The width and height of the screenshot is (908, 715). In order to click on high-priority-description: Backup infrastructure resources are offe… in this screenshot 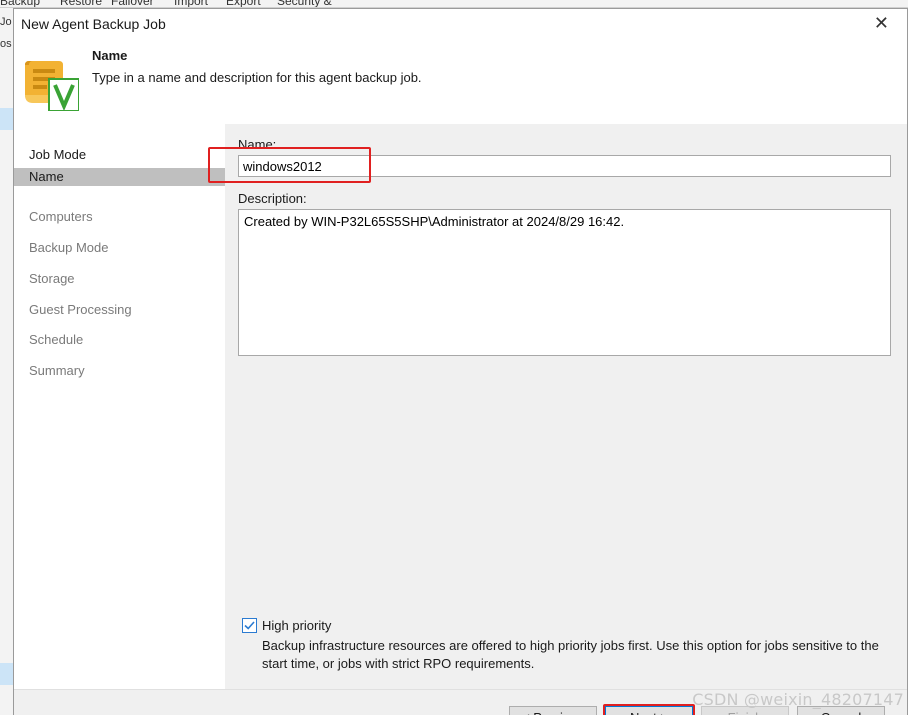, I will do `click(570, 654)`.